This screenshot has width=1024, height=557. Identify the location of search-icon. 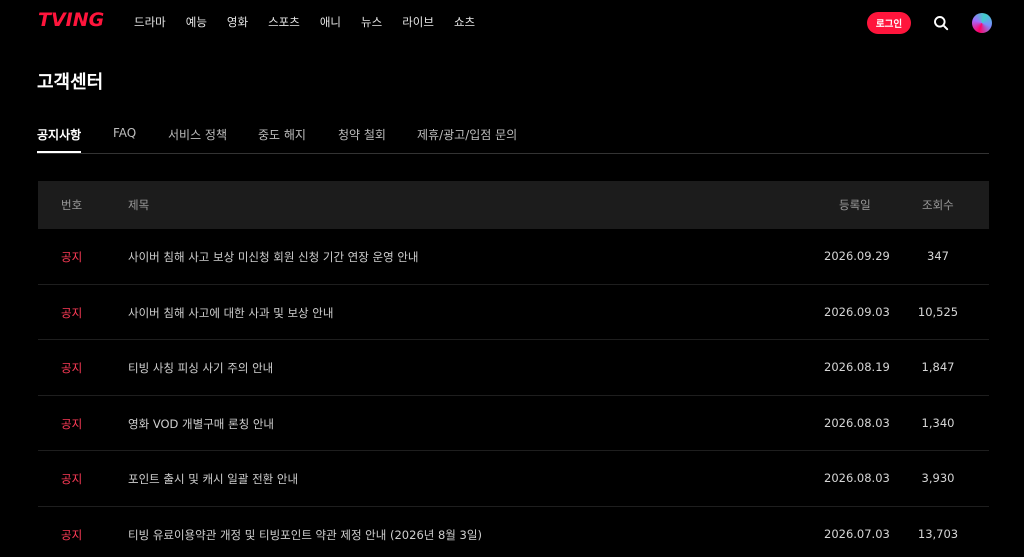
(941, 23).